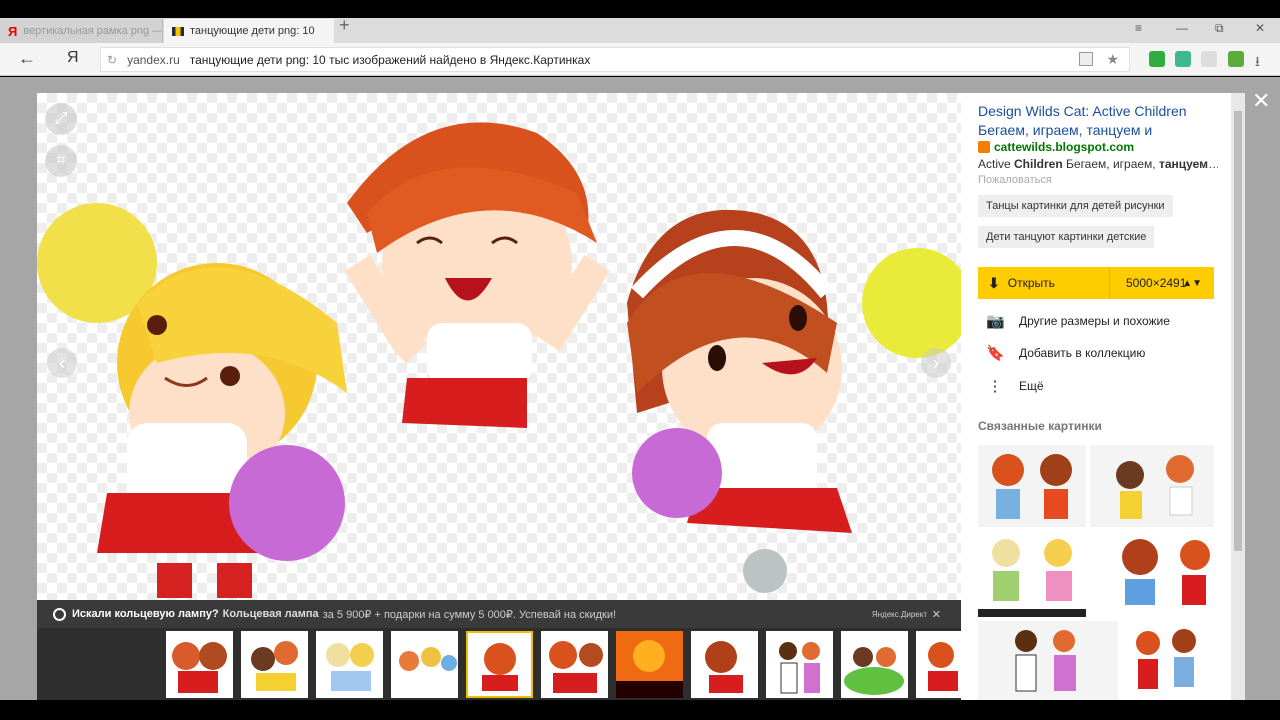  I want to click on bookmark-icon: 🔖, so click(995, 353).